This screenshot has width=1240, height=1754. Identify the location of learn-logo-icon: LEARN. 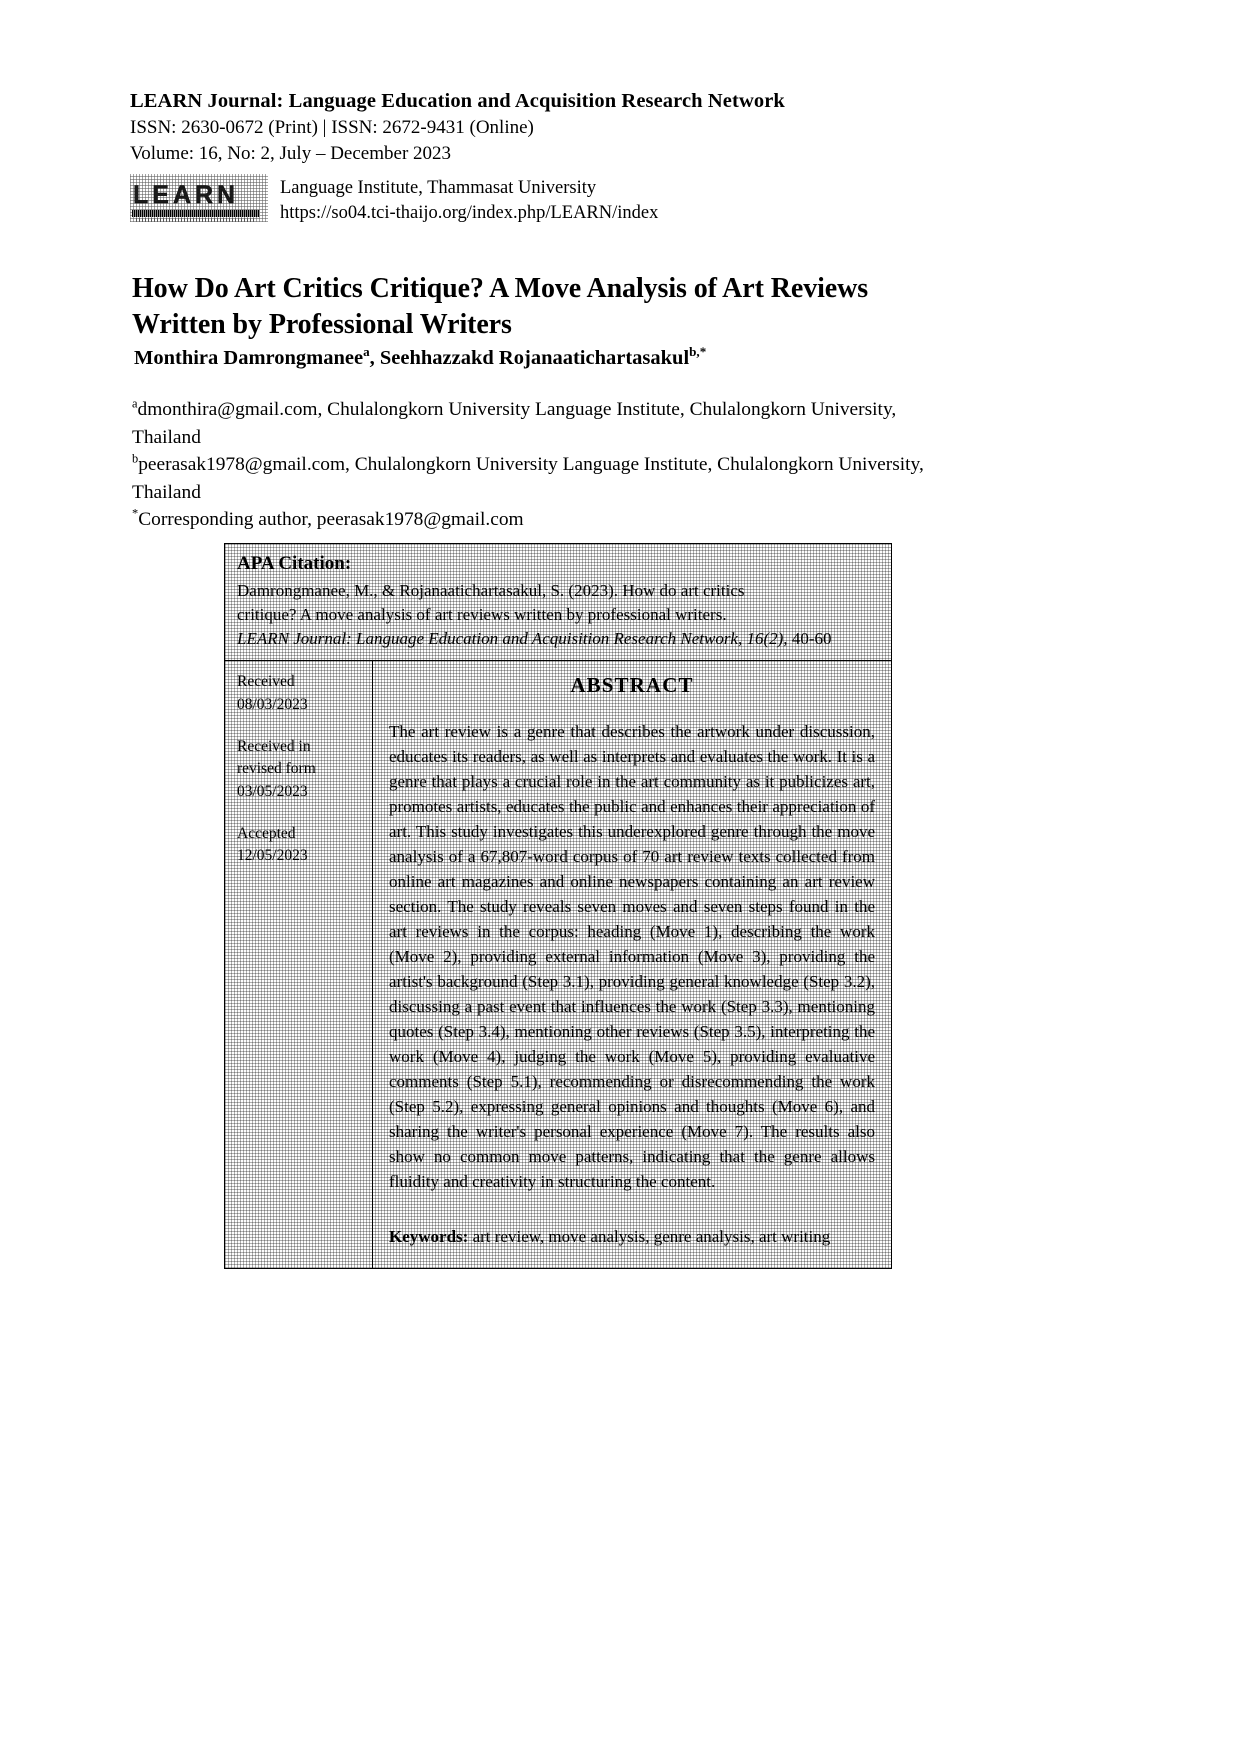
(199, 198).